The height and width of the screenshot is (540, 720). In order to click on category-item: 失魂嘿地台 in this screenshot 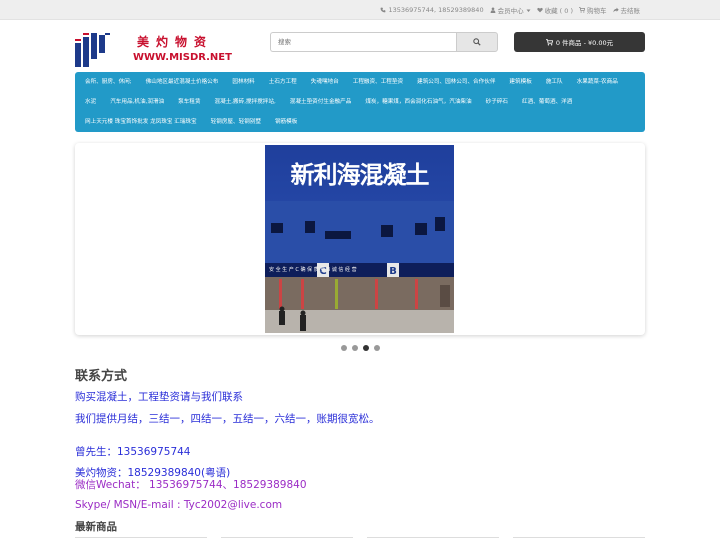, I will do `click(325, 82)`.